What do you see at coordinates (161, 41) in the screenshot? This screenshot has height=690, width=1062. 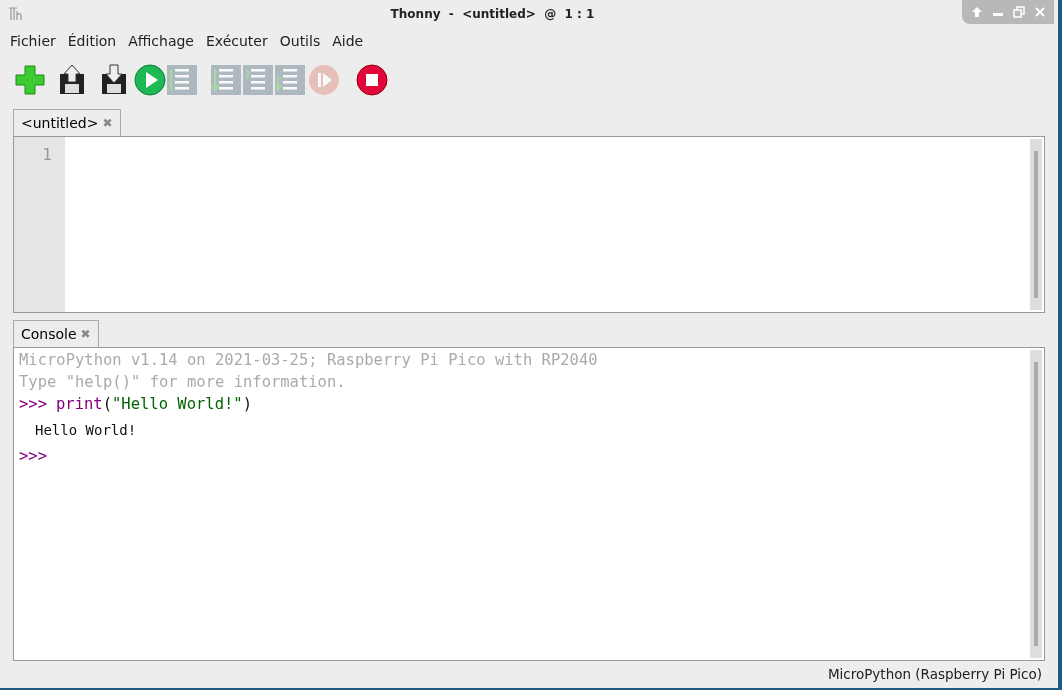 I see `menu-item: Affichage` at bounding box center [161, 41].